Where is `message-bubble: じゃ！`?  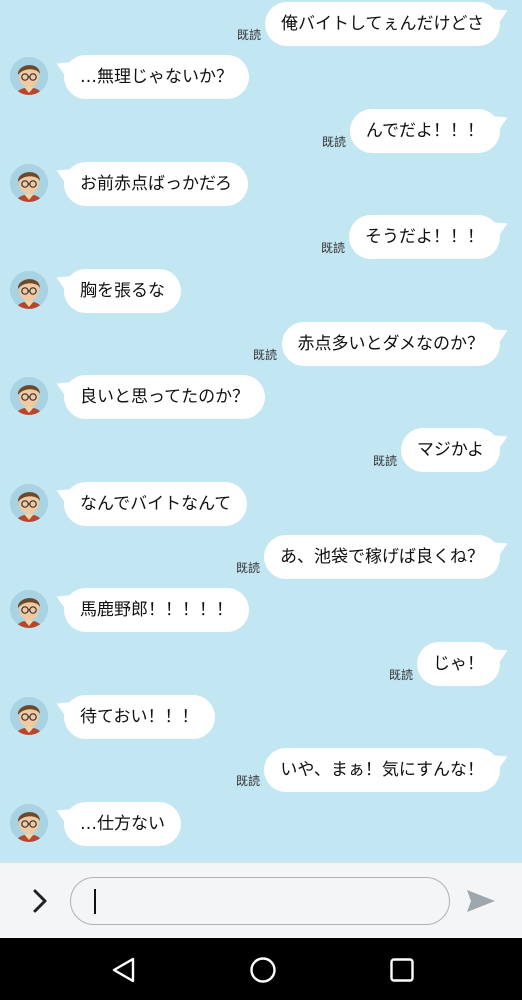
message-bubble: じゃ！ is located at coordinates (458, 663).